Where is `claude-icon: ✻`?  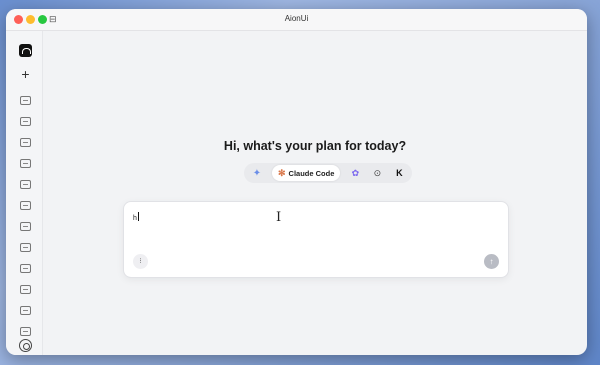
claude-icon: ✻ is located at coordinates (282, 172).